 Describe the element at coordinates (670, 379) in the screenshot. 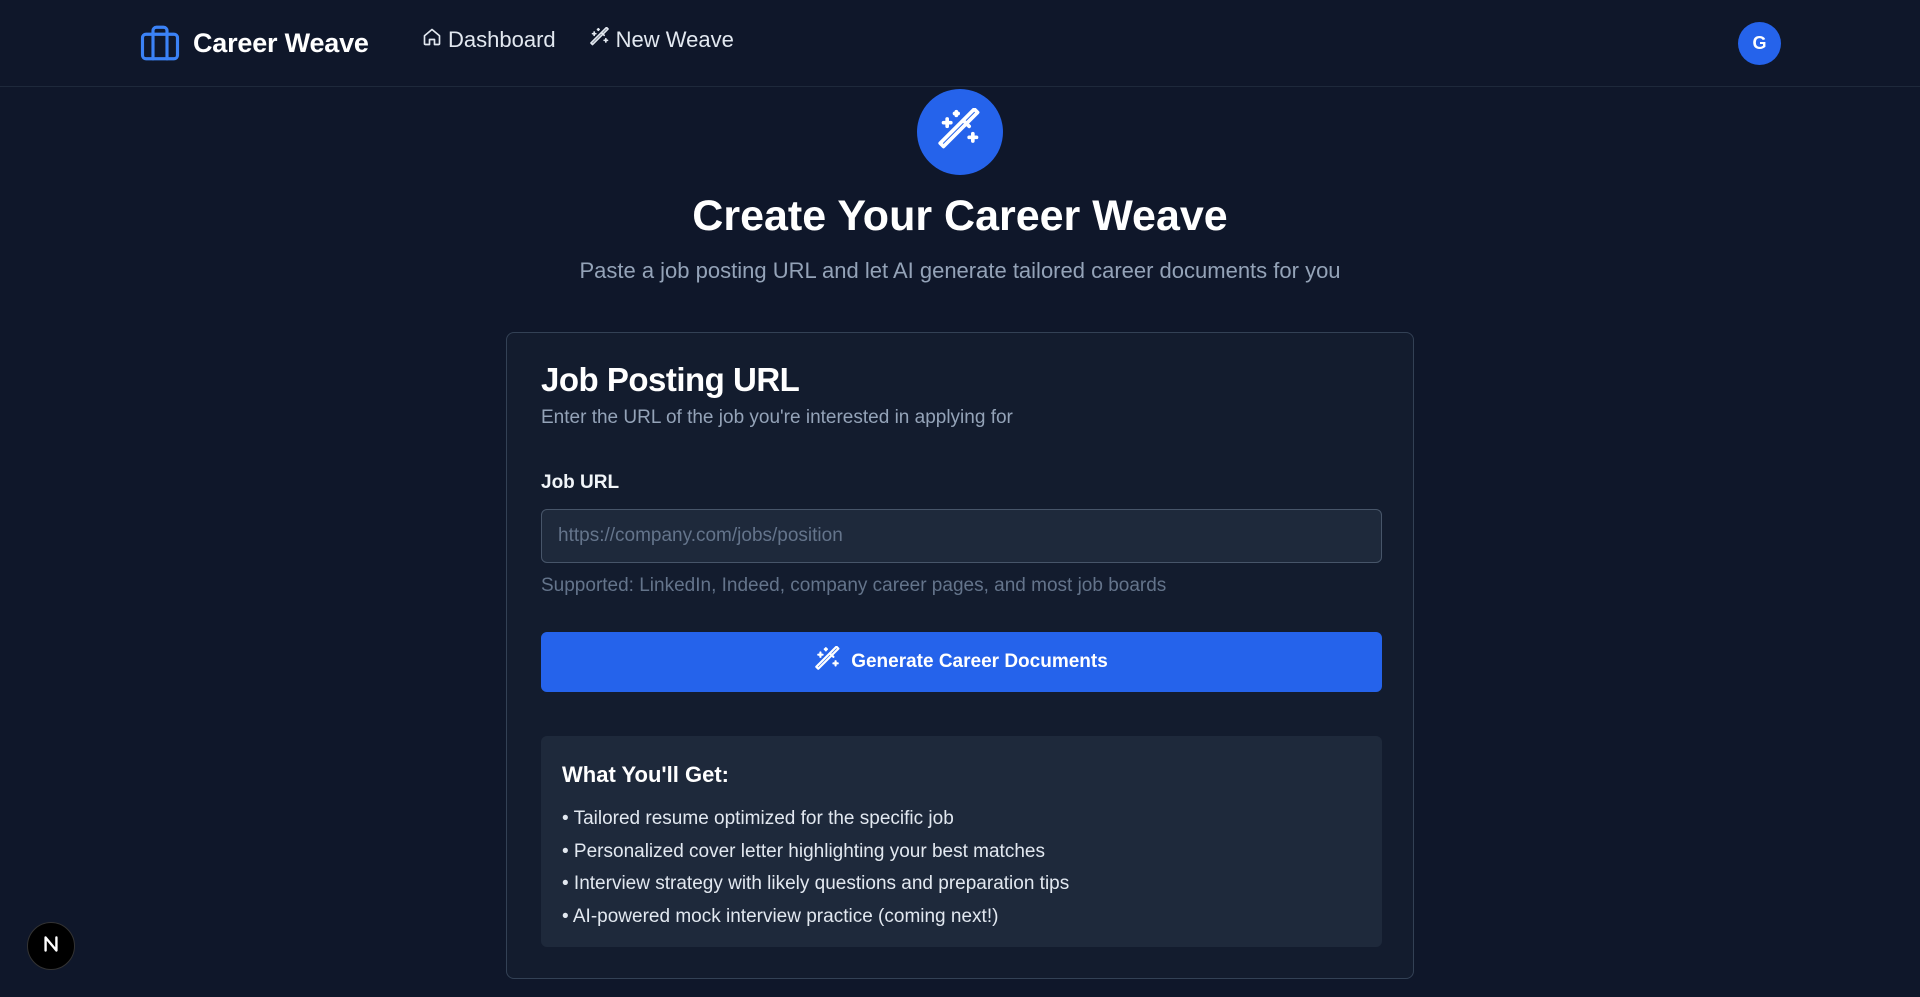

I see `card-title: Job Posting URL` at that location.